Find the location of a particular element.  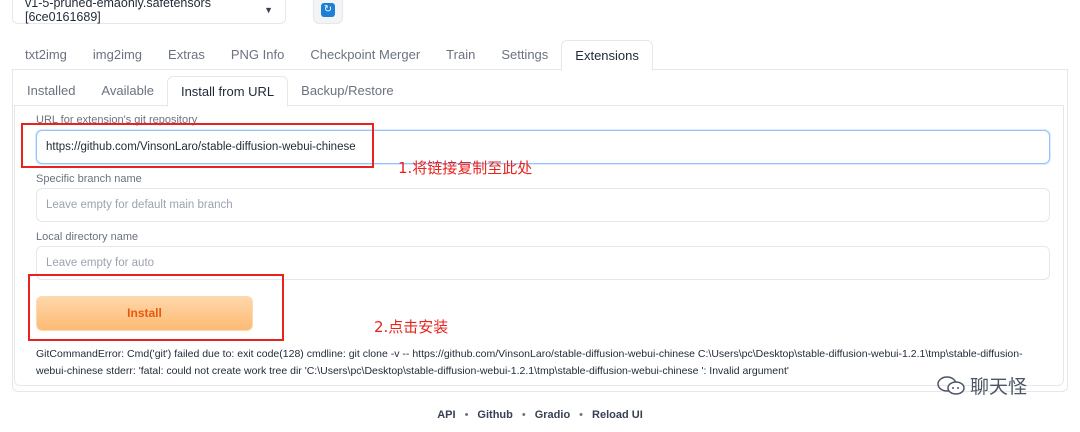

watermark: 聊天怪 is located at coordinates (981, 385).